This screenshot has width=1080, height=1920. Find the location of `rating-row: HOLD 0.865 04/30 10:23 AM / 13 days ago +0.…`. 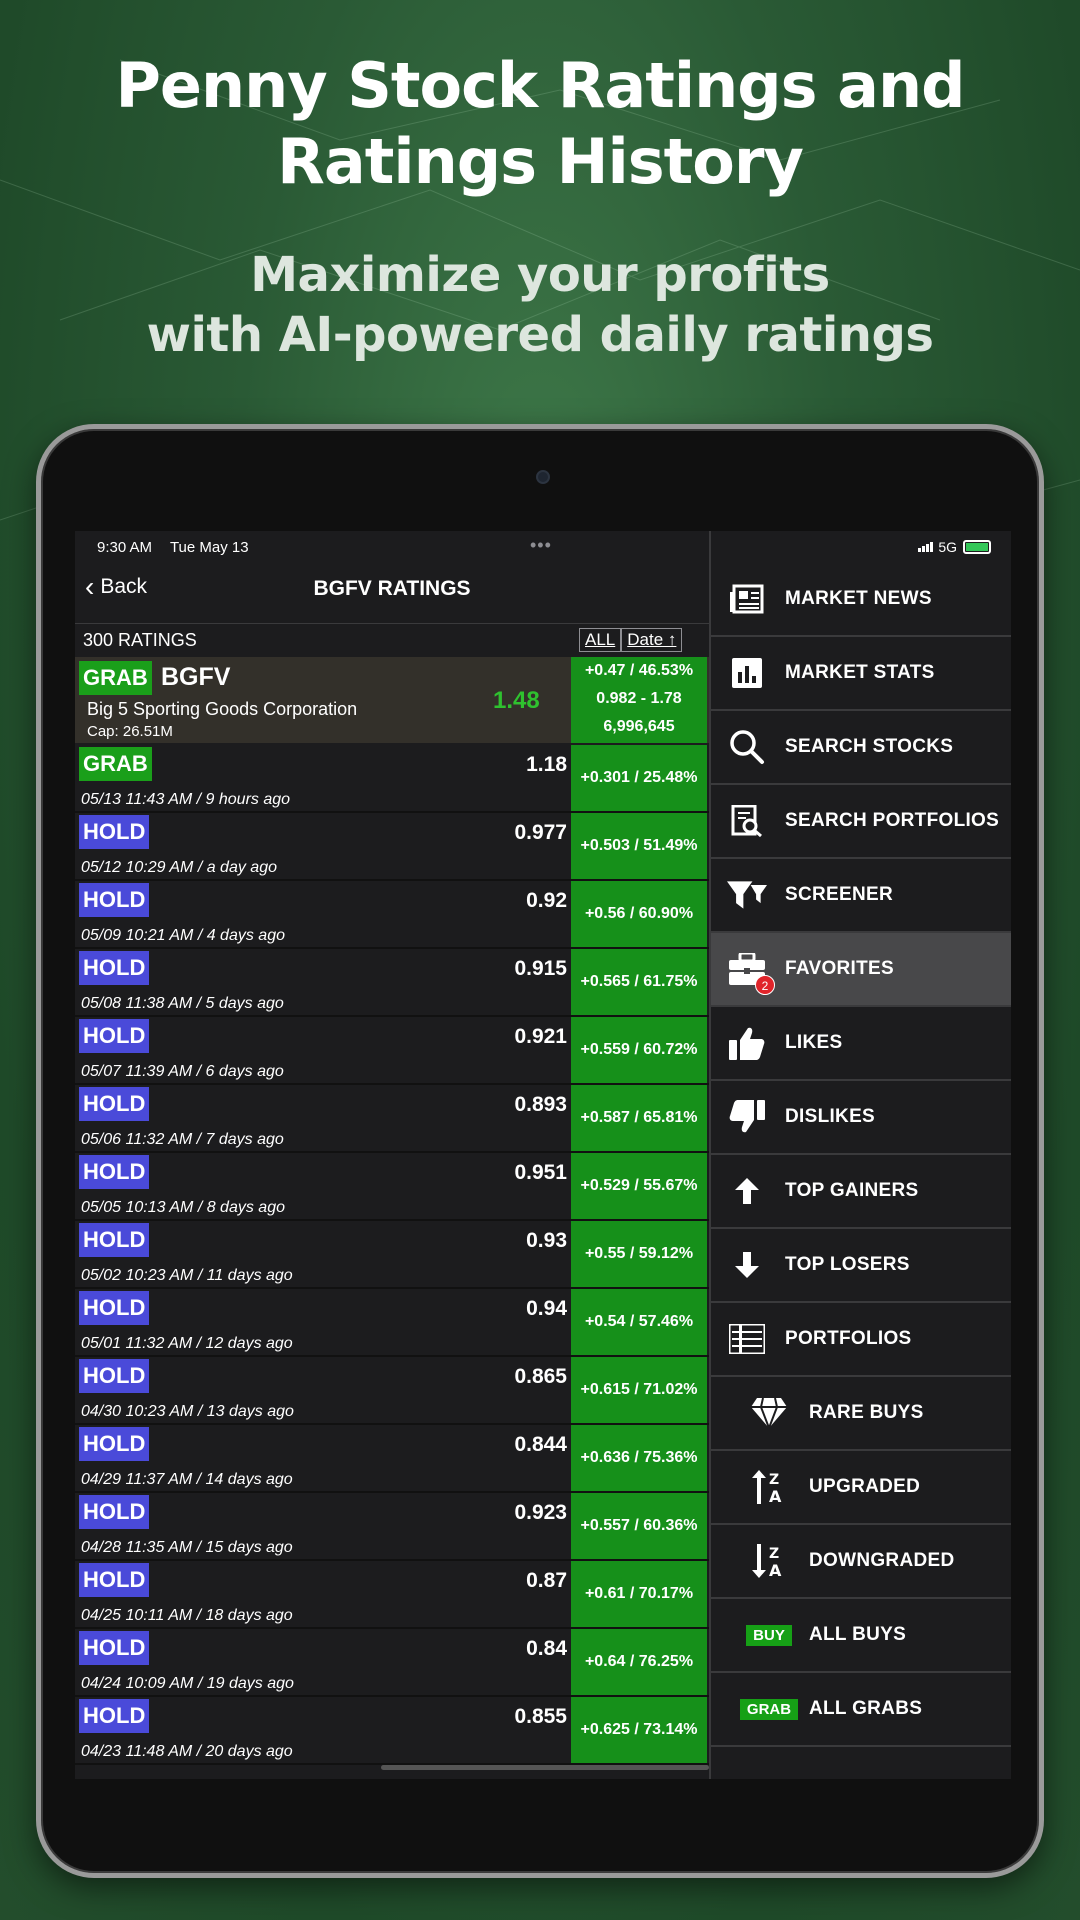

rating-row: HOLD 0.865 04/30 10:23 AM / 13 days ago +0.… is located at coordinates (392, 1391).